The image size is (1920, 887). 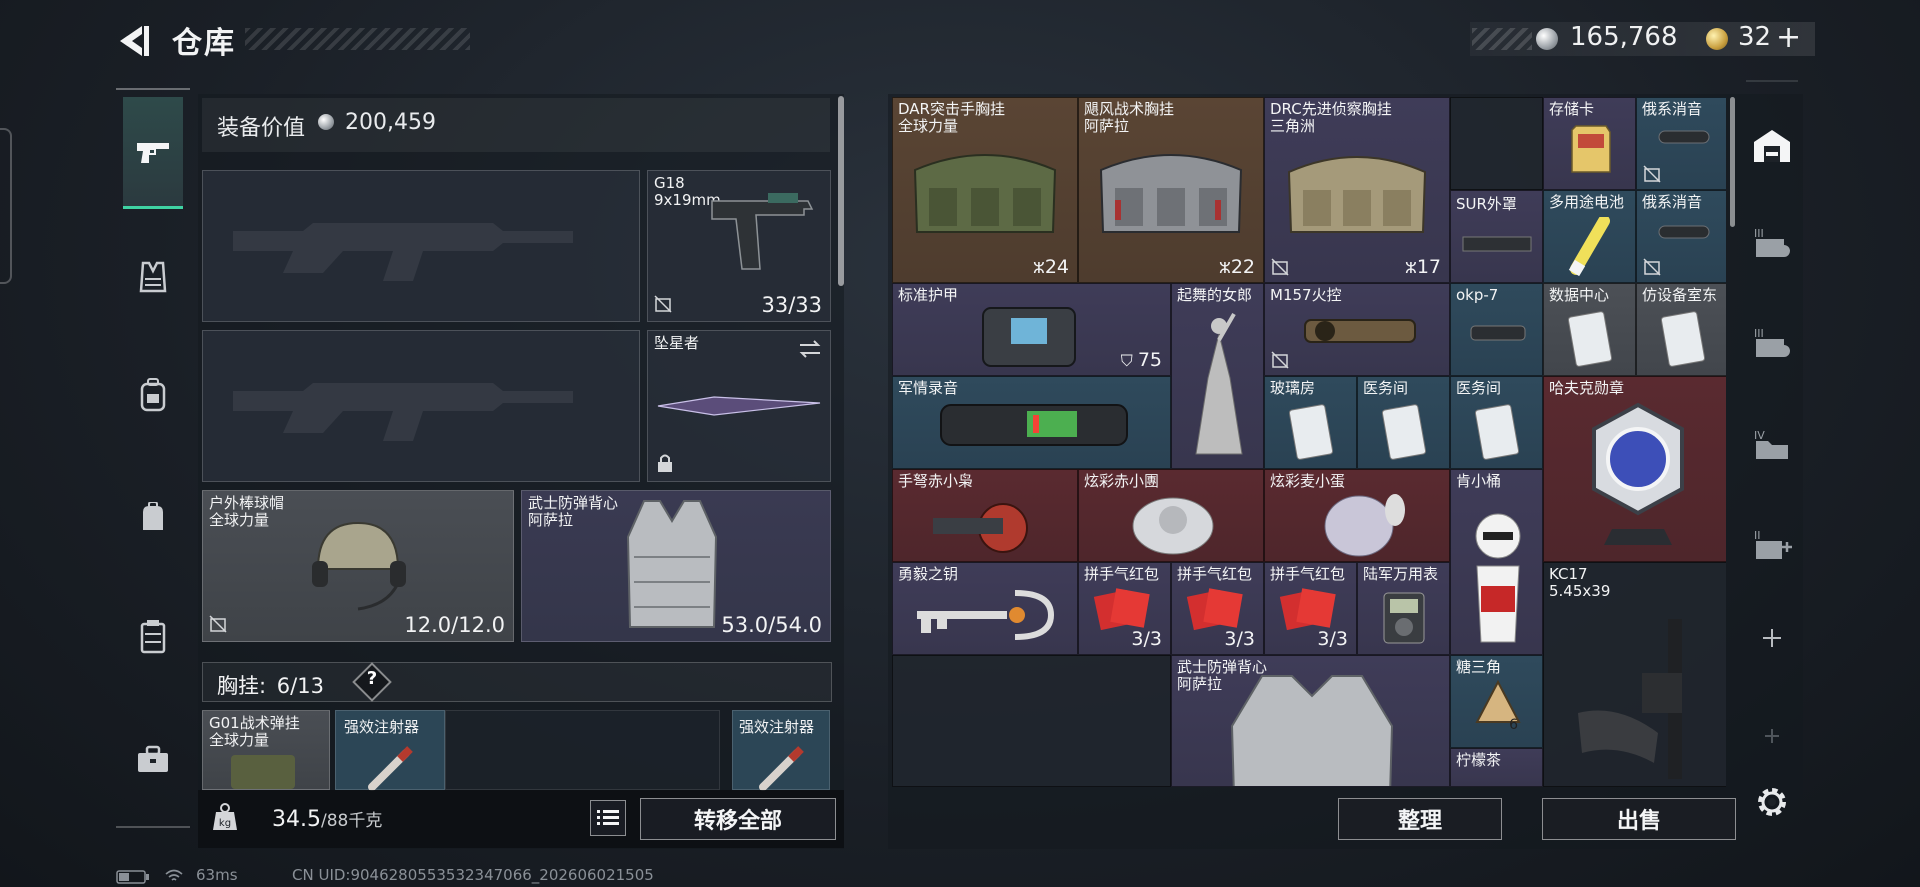 What do you see at coordinates (1498, 578) in the screenshot?
I see `kfc-bucket-figure-icon` at bounding box center [1498, 578].